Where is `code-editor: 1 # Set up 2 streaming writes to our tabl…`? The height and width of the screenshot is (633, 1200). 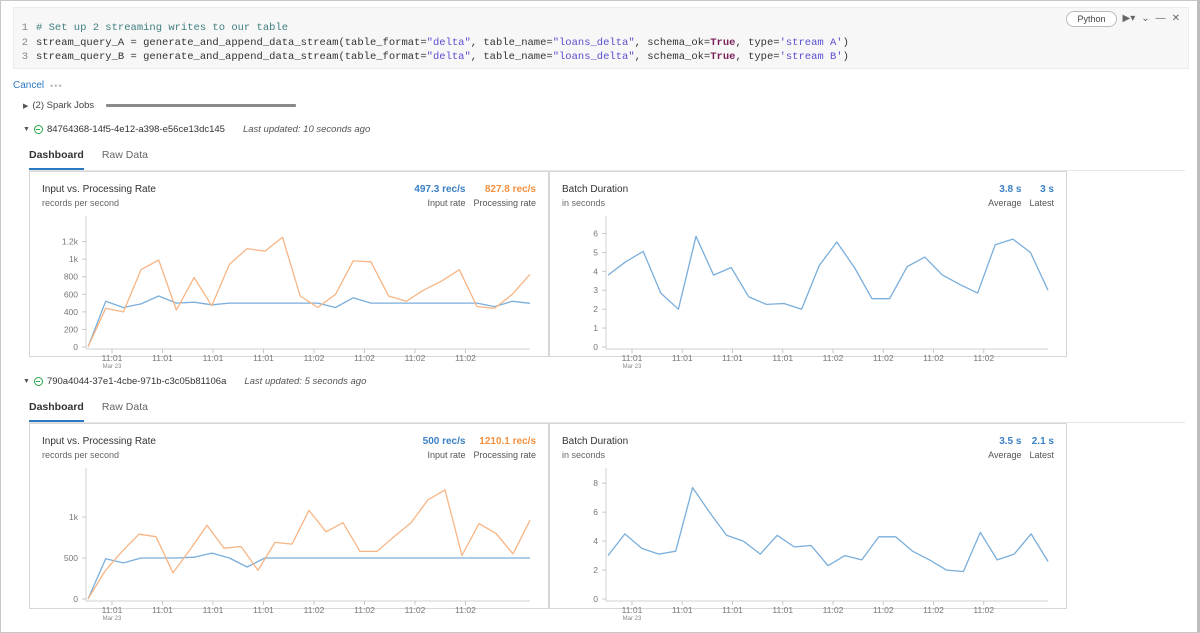
code-editor: 1 # Set up 2 streaming writes to our tabl… is located at coordinates (601, 38).